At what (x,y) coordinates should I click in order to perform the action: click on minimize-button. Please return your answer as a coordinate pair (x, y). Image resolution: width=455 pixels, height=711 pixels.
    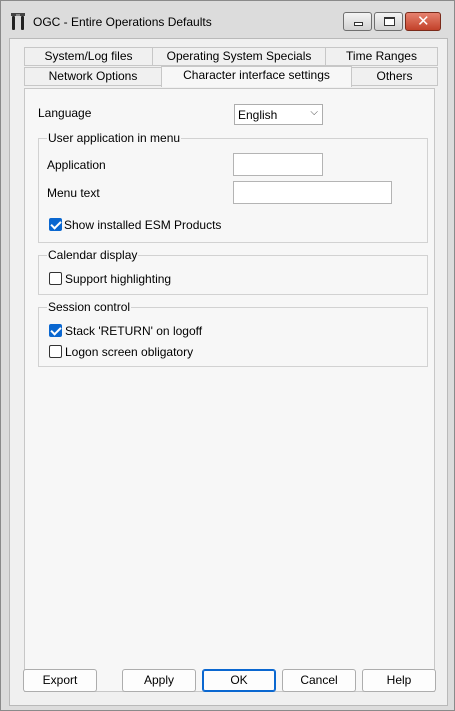
    Looking at the image, I should click on (357, 21).